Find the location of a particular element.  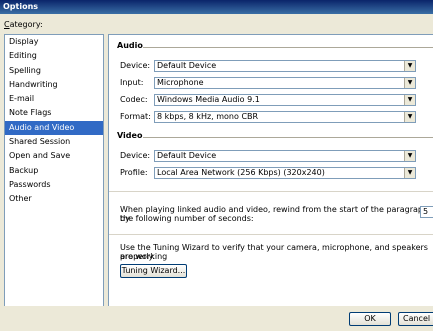

cancel-button: Cancel is located at coordinates (415, 319).